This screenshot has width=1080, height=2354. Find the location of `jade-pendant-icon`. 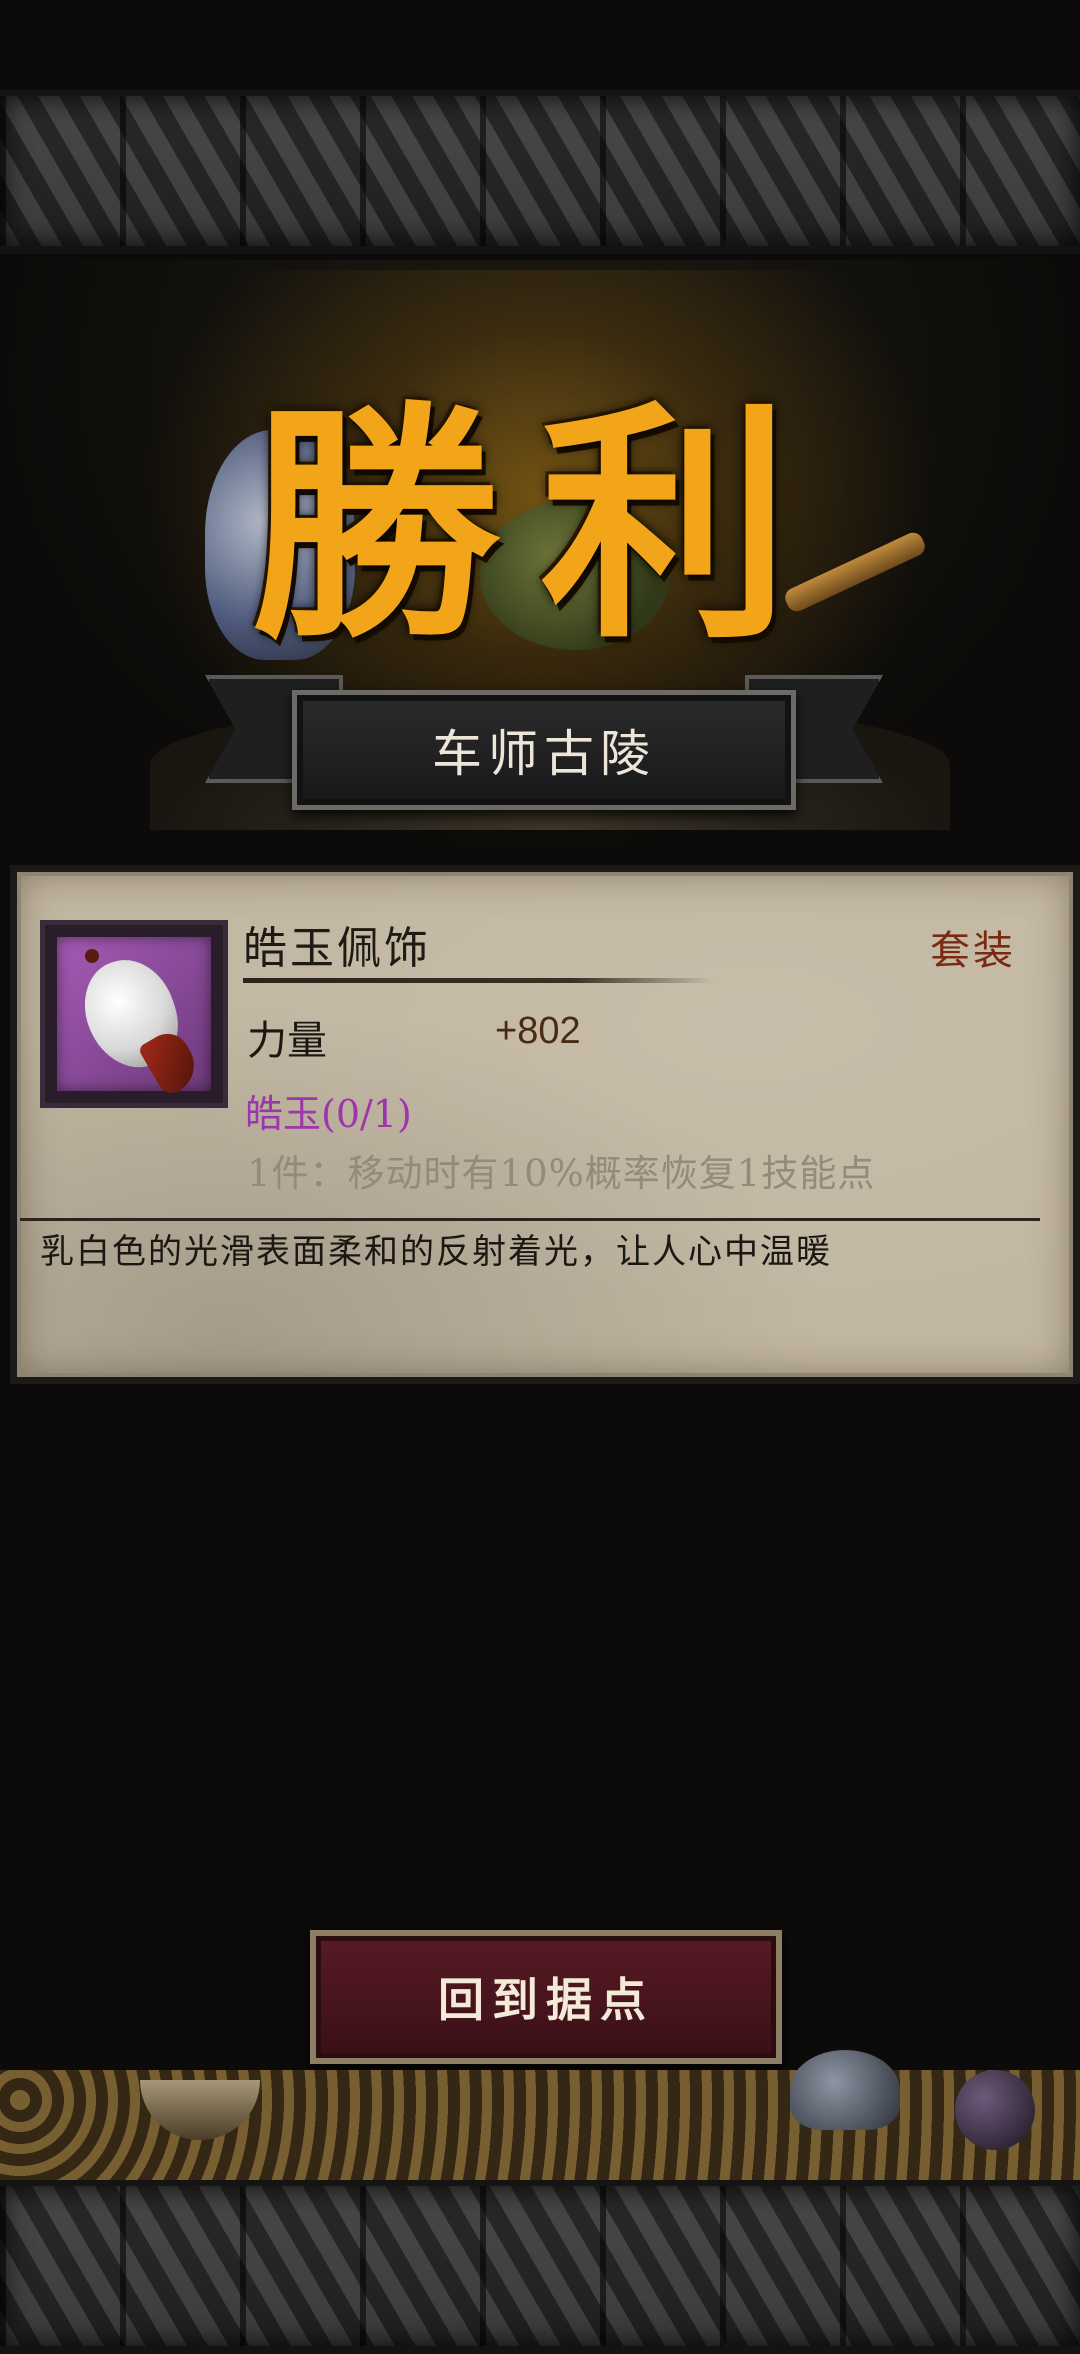

jade-pendant-icon is located at coordinates (134, 1018).